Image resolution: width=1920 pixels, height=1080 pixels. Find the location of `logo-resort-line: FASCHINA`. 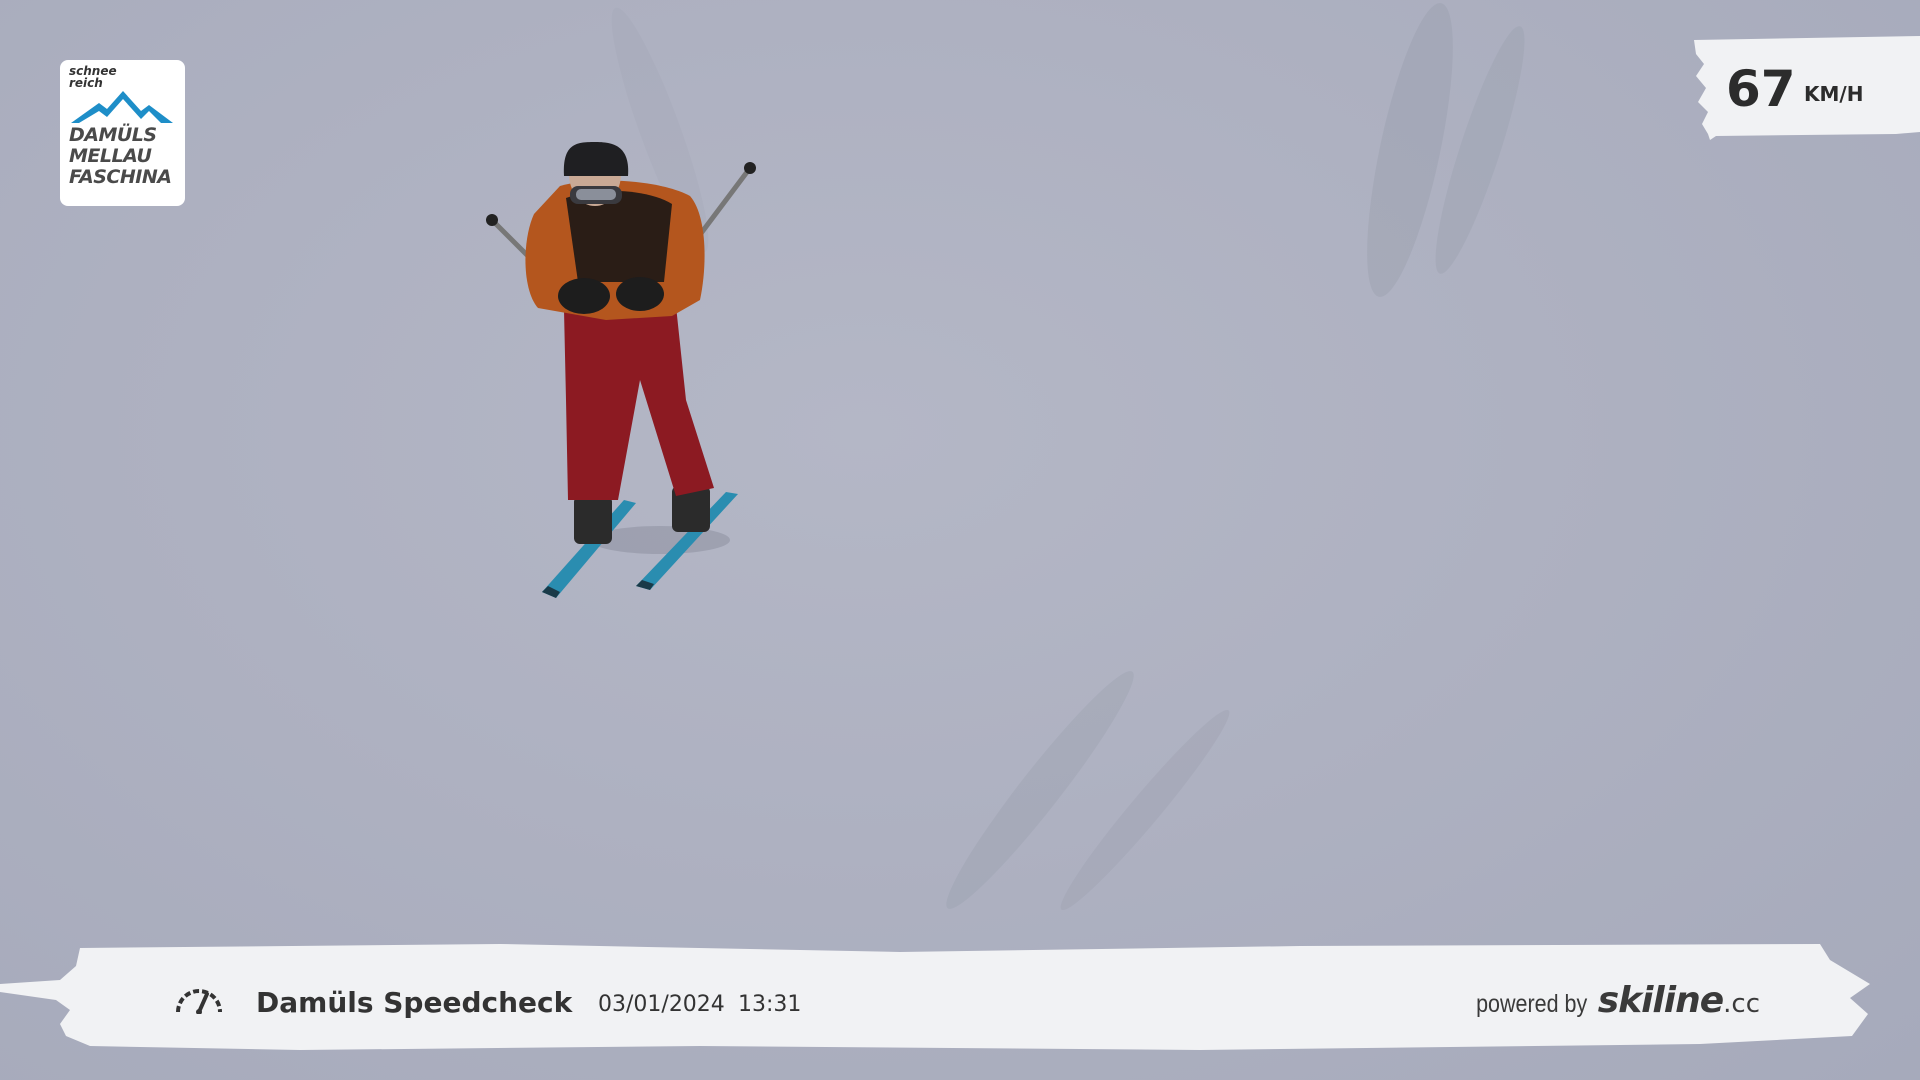

logo-resort-line: FASCHINA is located at coordinates (120, 177).